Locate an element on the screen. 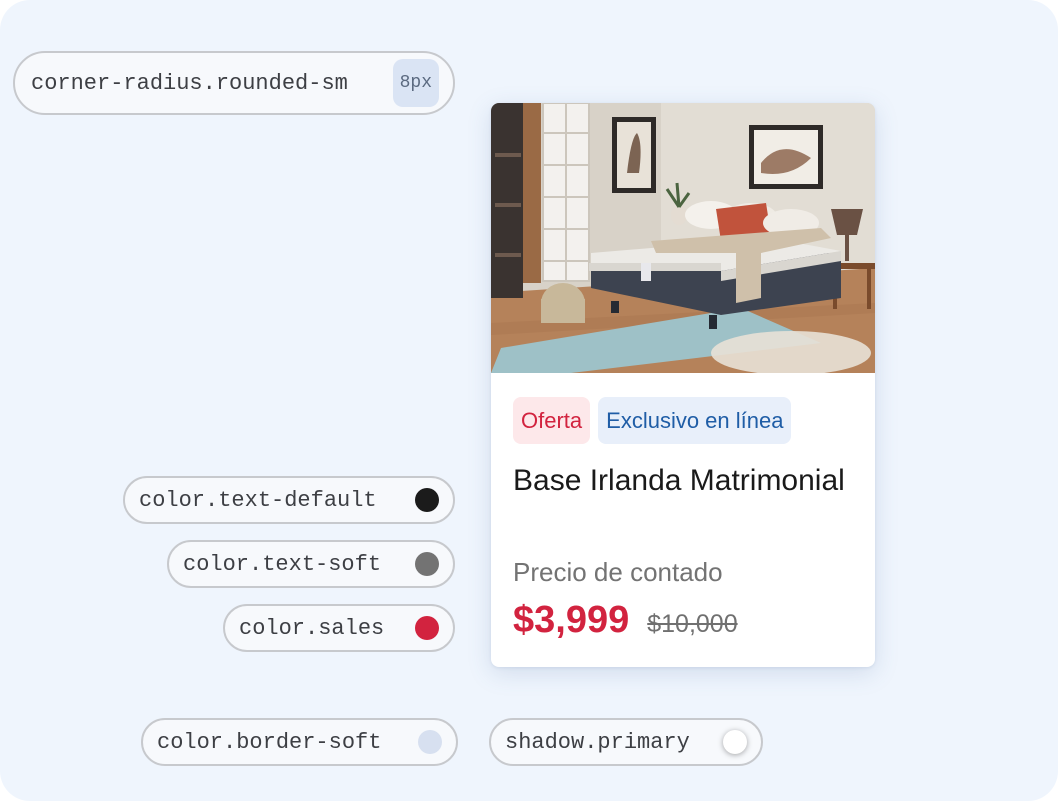 The height and width of the screenshot is (801, 1058). original-price: $10,000 is located at coordinates (692, 624).